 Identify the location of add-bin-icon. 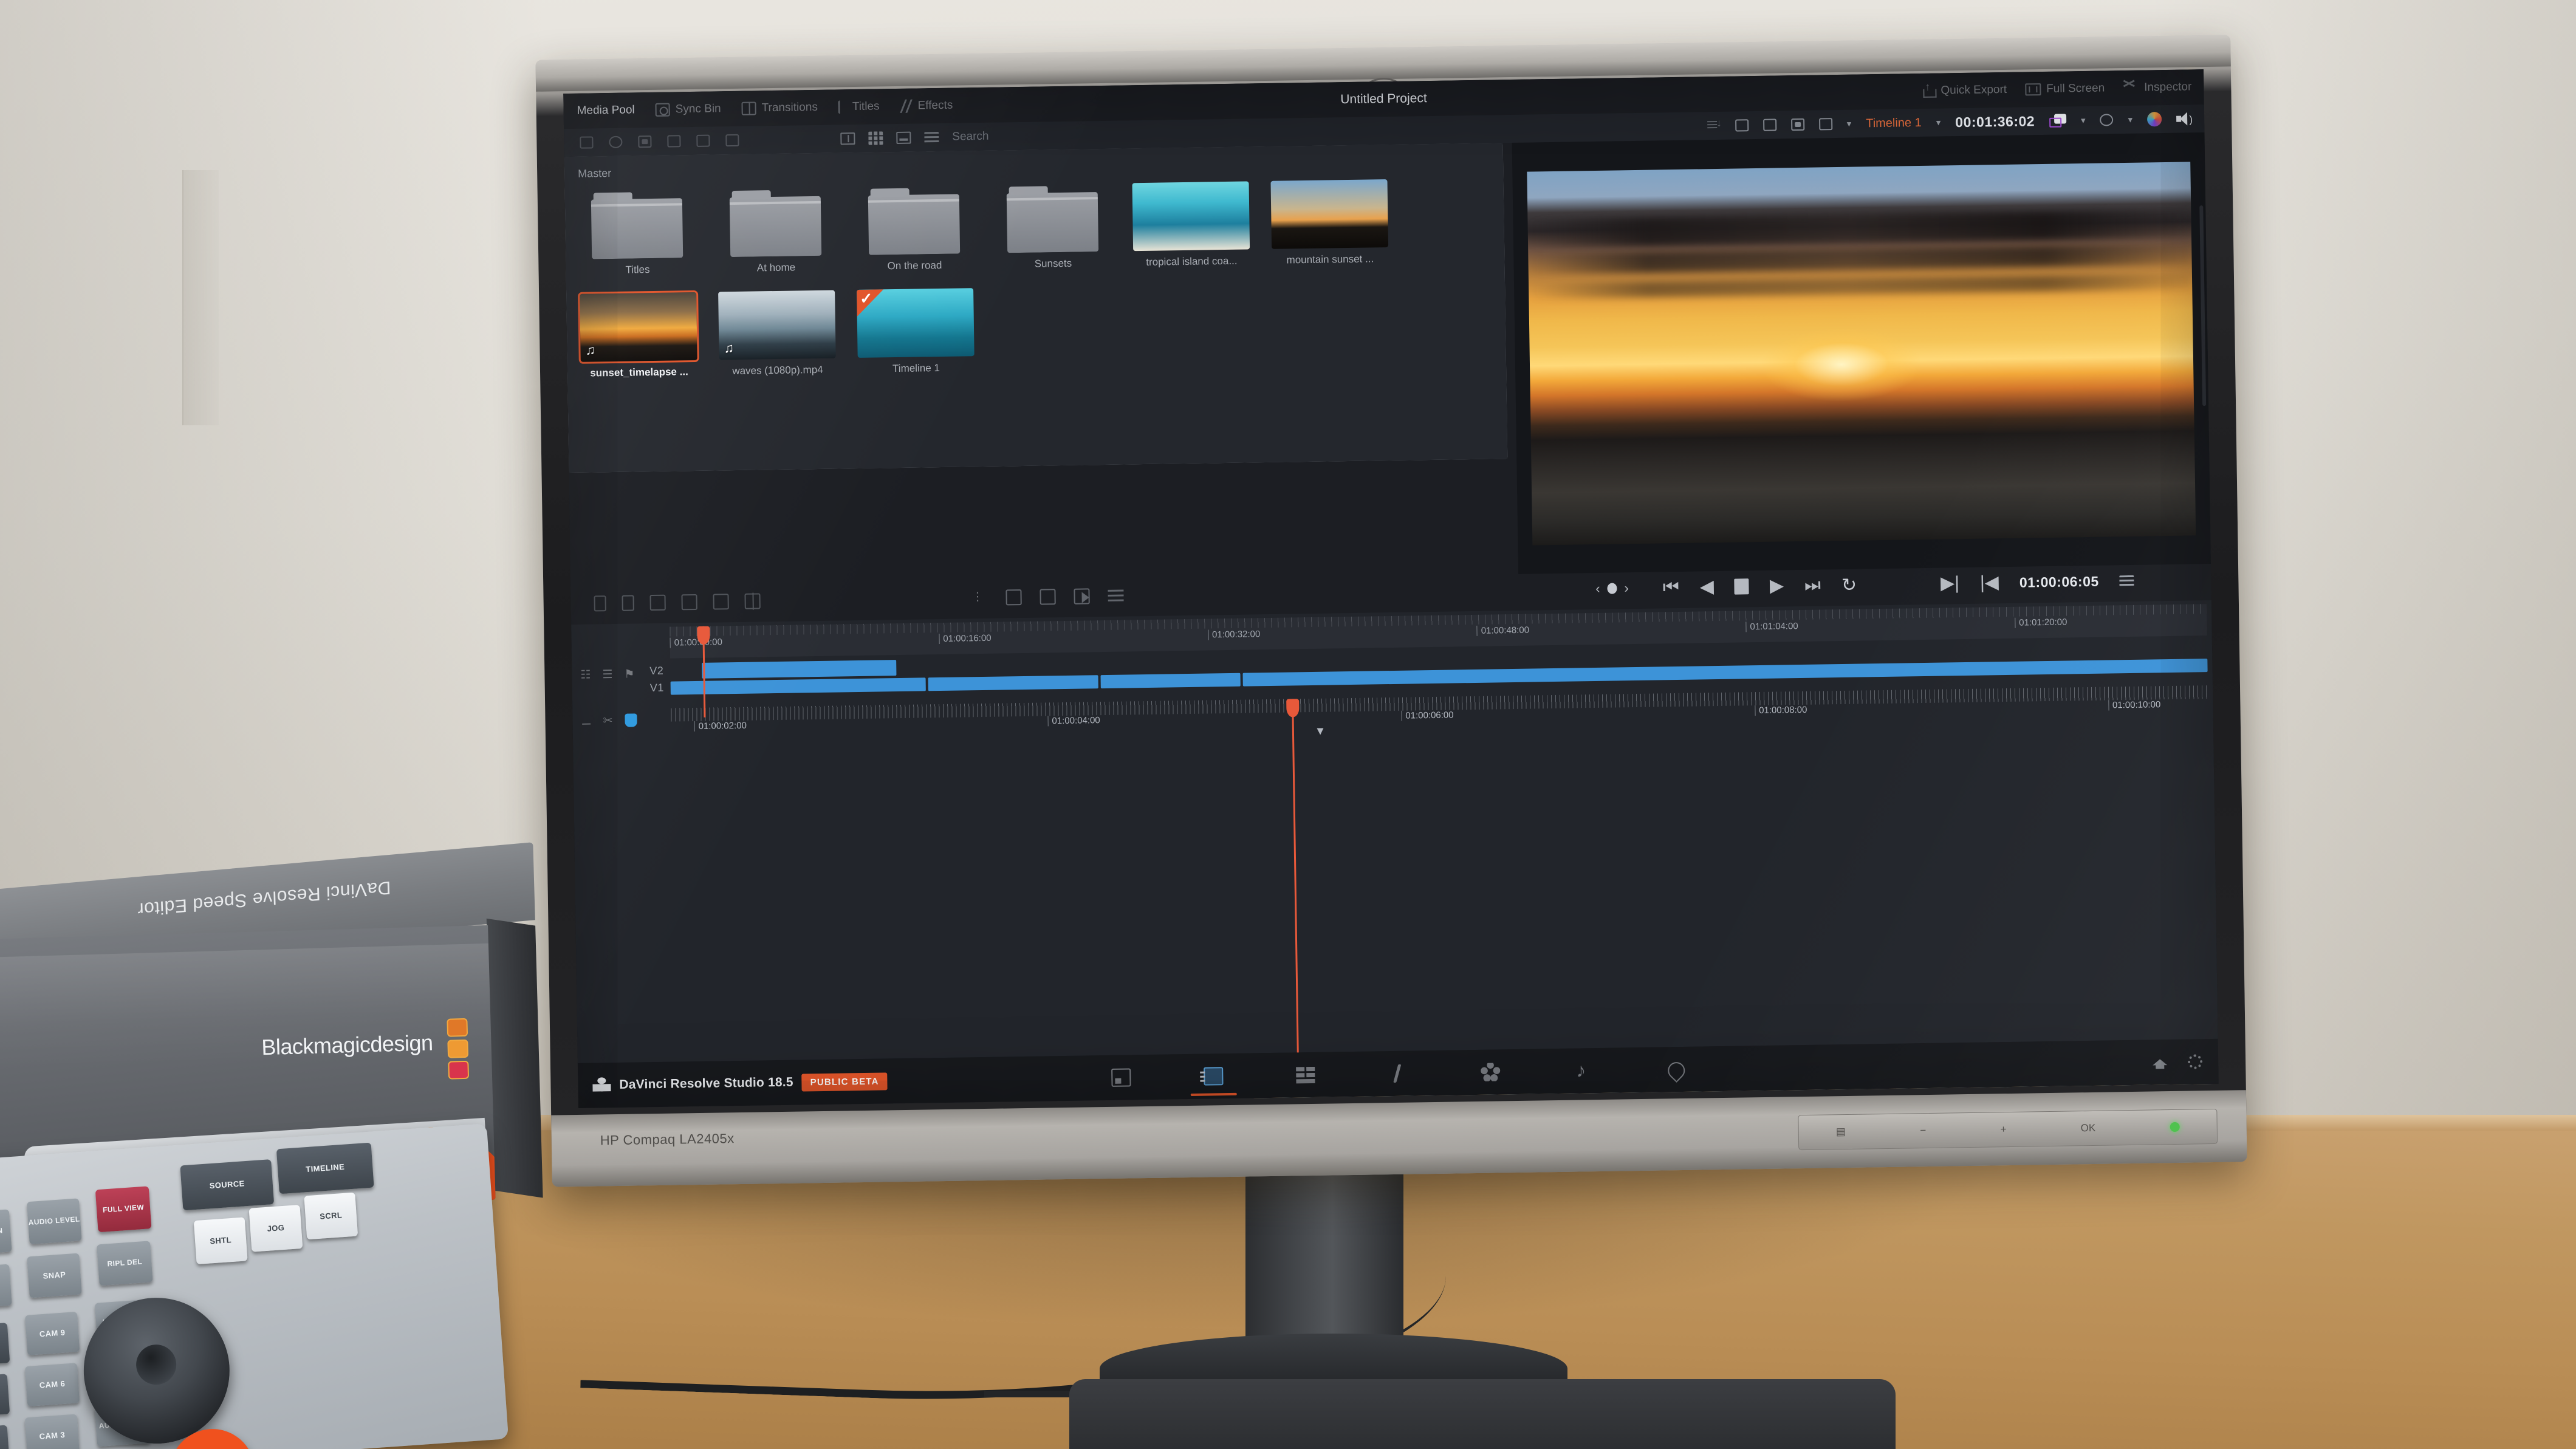
(616, 142).